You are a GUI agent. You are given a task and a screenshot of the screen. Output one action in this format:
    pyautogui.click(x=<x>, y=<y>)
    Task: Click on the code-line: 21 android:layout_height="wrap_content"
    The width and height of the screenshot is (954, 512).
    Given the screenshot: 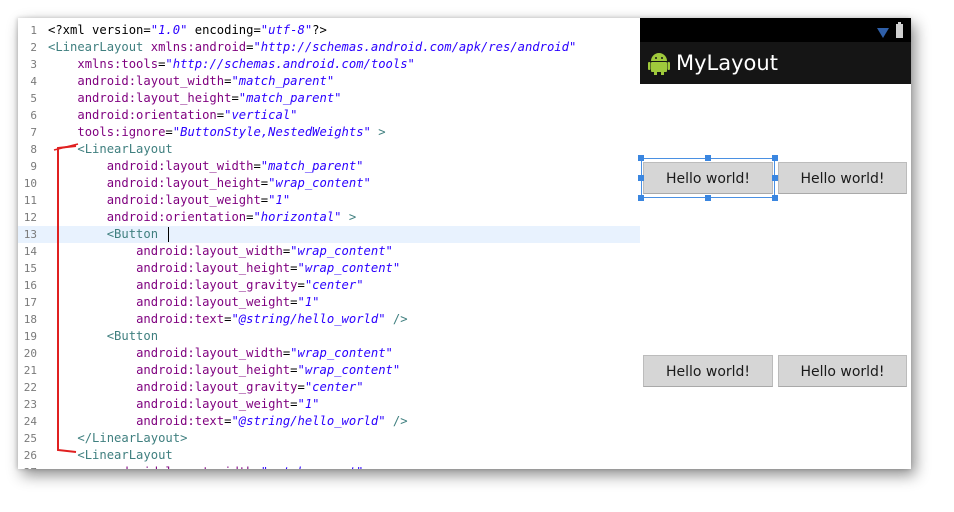 What is the action you would take?
    pyautogui.click(x=329, y=370)
    